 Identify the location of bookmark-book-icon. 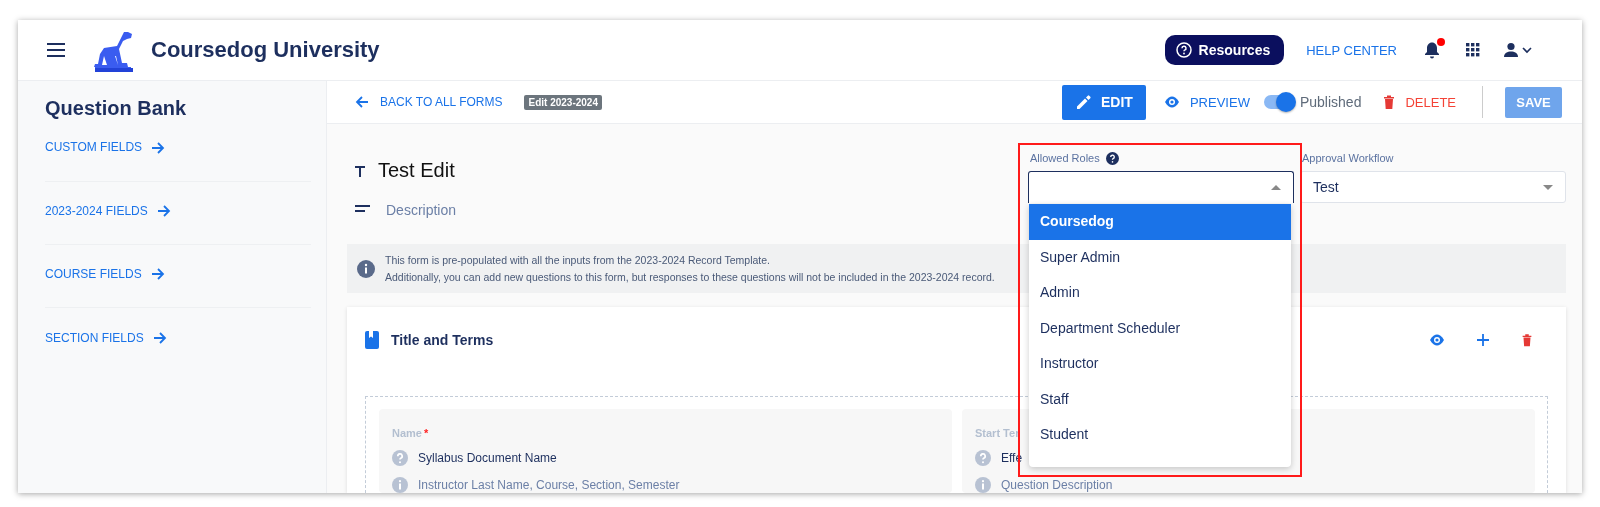
(372, 340).